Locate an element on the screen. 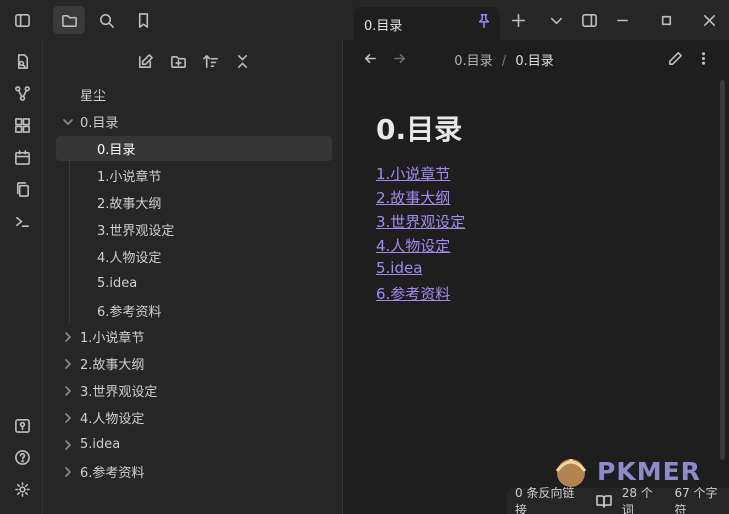  folder-icon is located at coordinates (69, 20).